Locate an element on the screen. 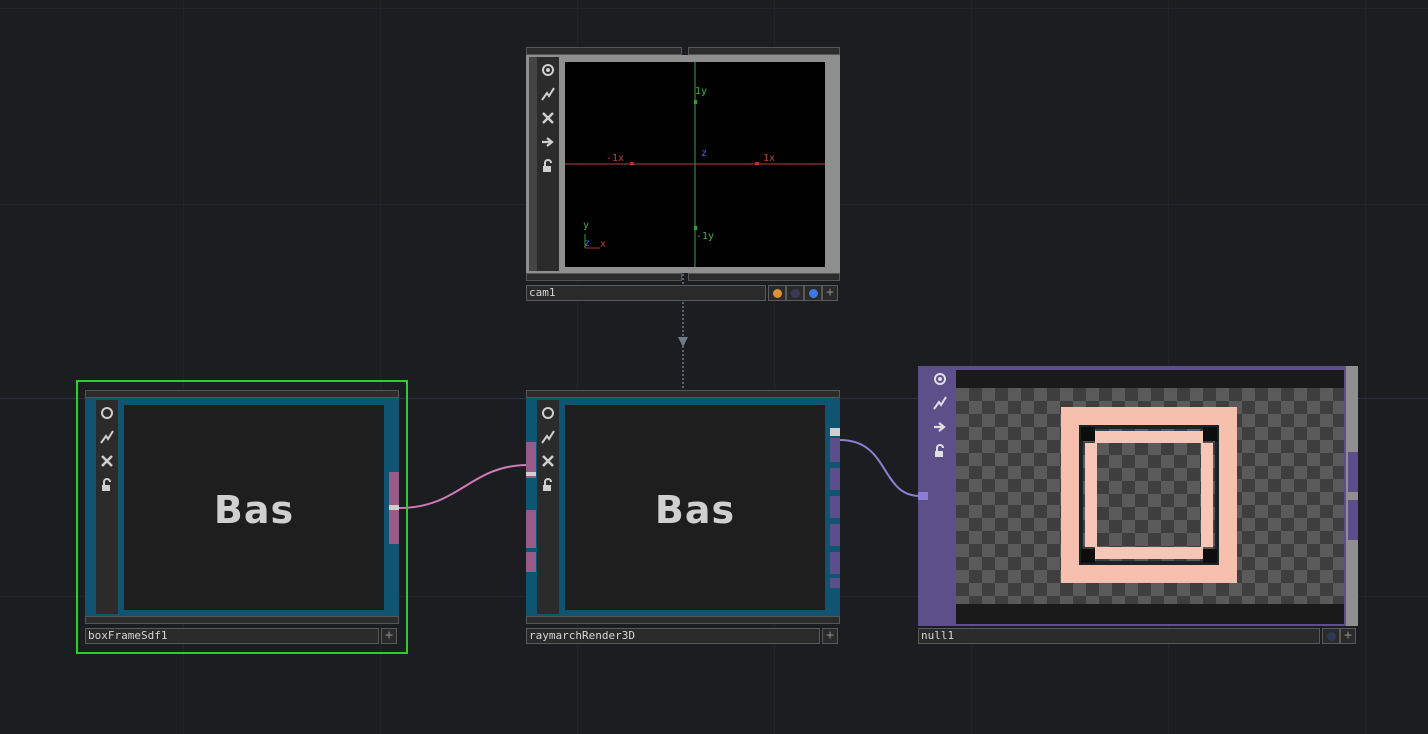 The image size is (1428, 734). null-add-button: + is located at coordinates (1348, 636).